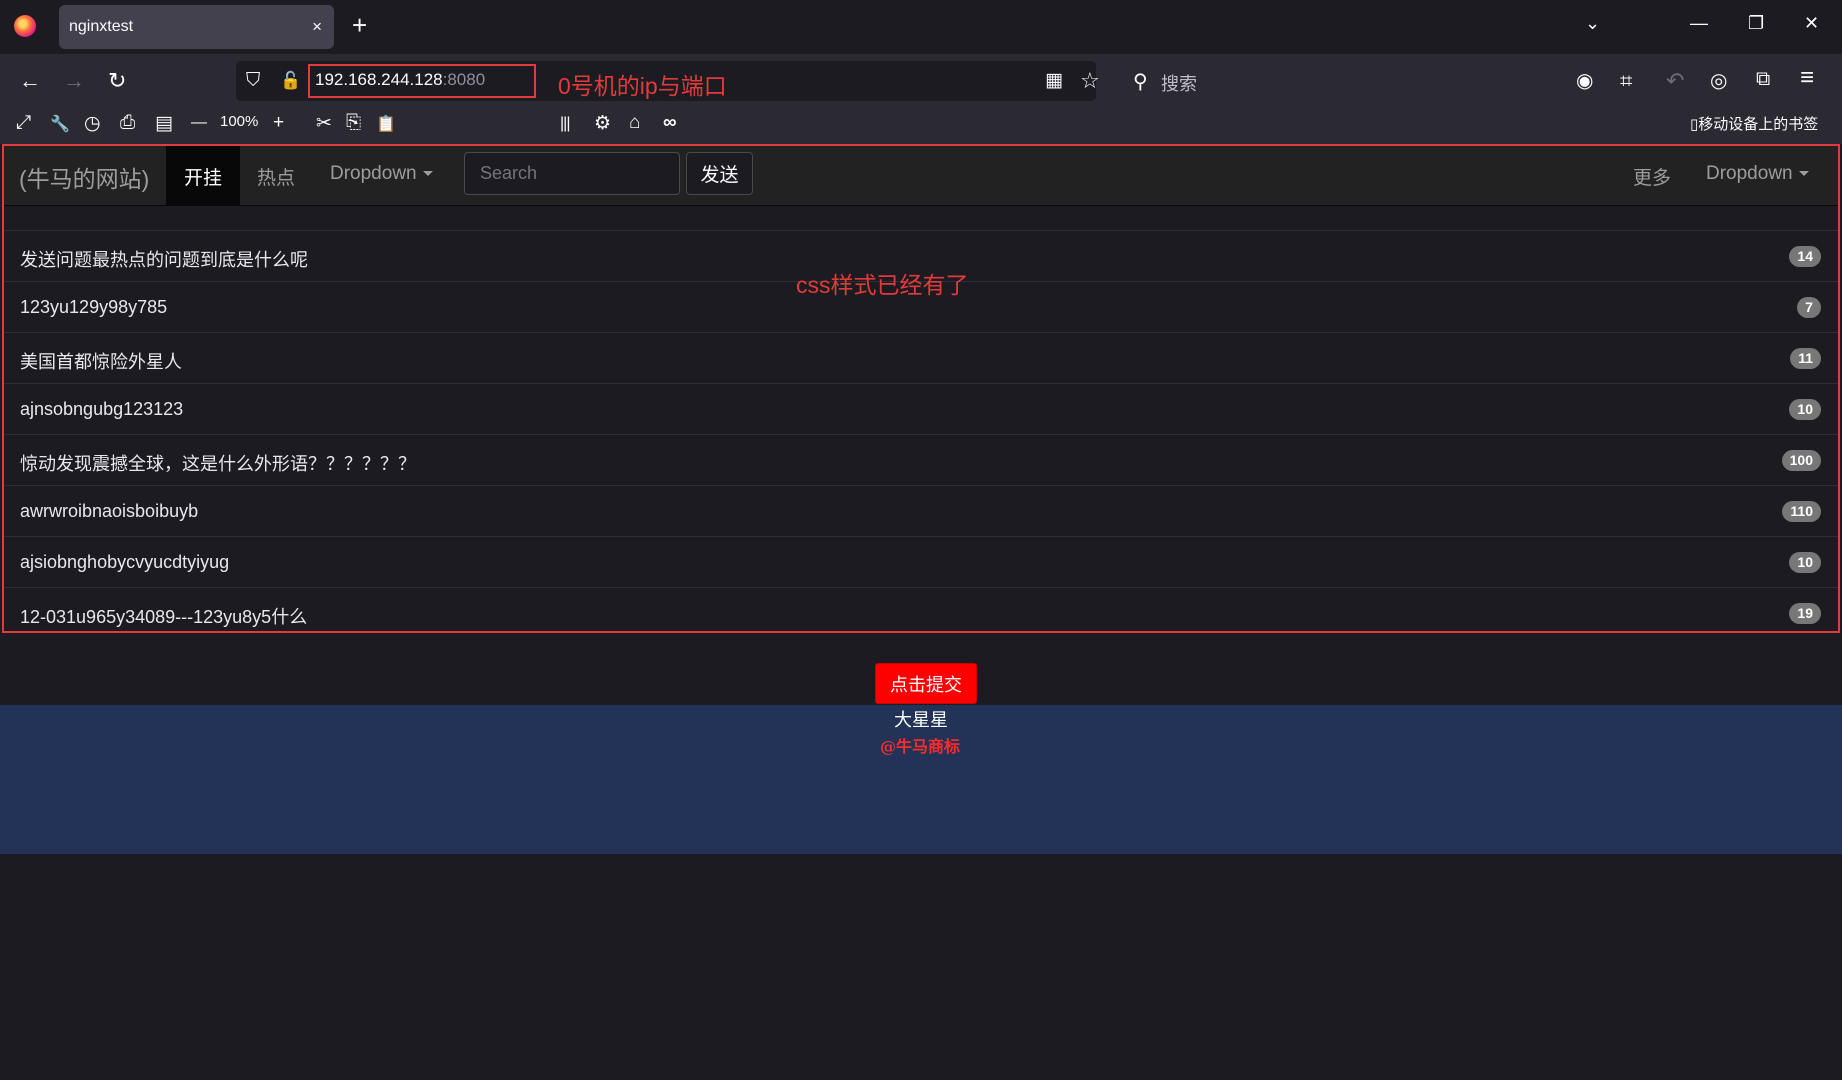 This screenshot has height=1080, width=1842. Describe the element at coordinates (1699, 23) in the screenshot. I see `minimize-icon: —` at that location.